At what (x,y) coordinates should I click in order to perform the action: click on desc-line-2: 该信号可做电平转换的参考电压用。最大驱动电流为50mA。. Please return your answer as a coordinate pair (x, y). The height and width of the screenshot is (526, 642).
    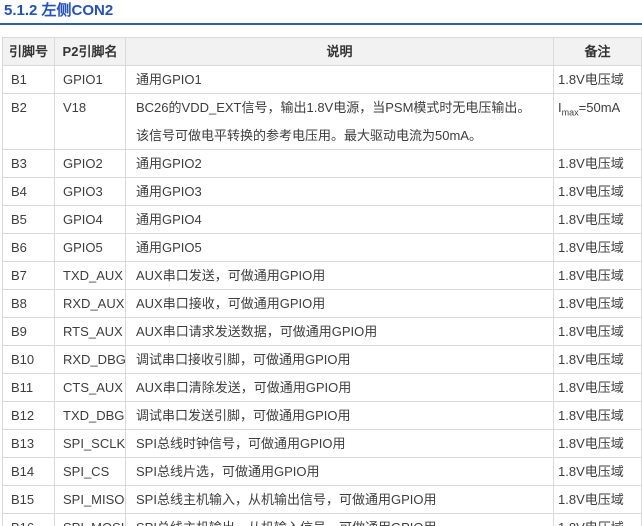
    Looking at the image, I should click on (309, 135).